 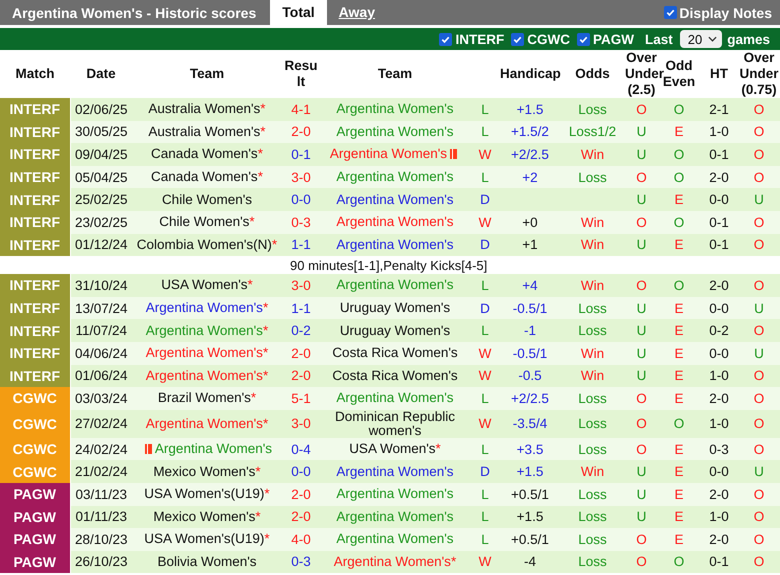 What do you see at coordinates (701, 39) in the screenshot?
I see `count-dropdown: 20` at bounding box center [701, 39].